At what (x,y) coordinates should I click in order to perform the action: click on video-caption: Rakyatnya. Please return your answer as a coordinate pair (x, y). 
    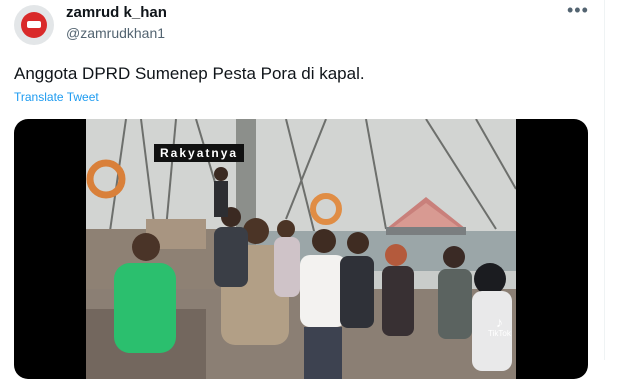
    Looking at the image, I should click on (199, 153).